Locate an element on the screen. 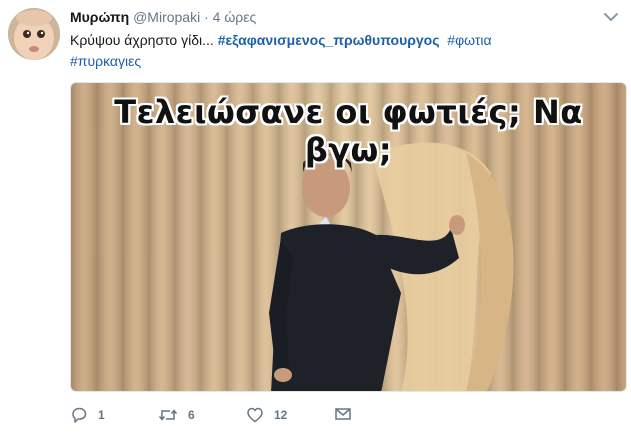 The image size is (631, 433). timestamp: 4 ώρες is located at coordinates (235, 17).